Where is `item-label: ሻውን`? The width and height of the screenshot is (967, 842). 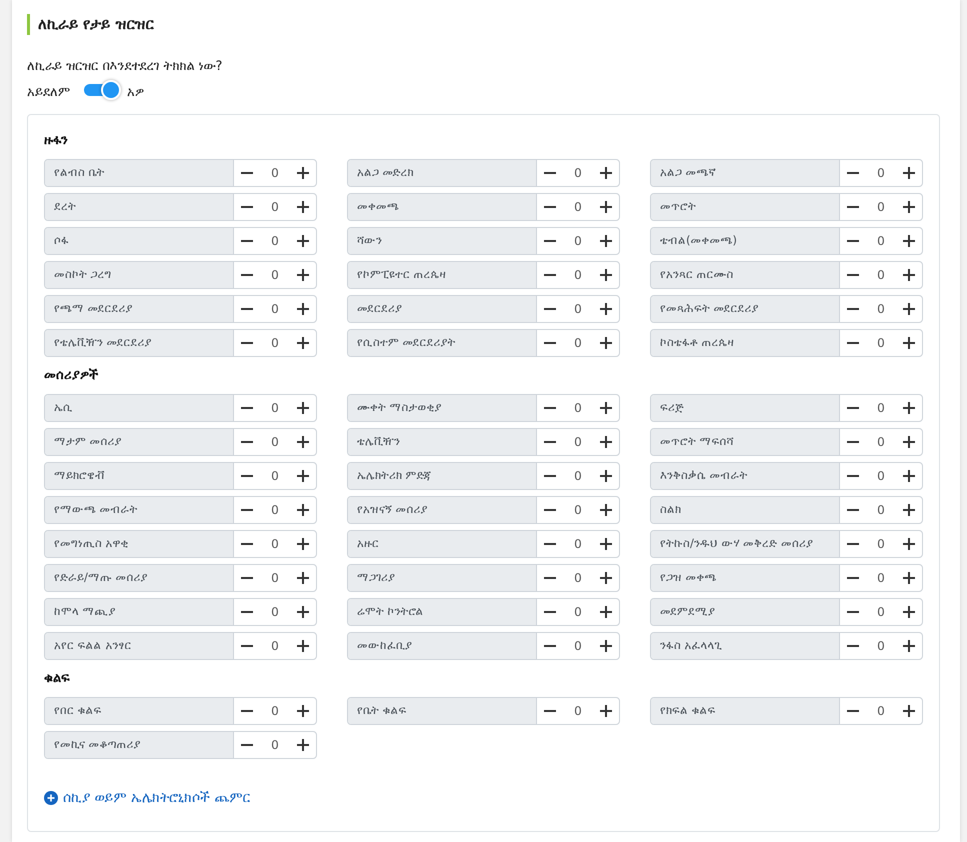 item-label: ሻውን is located at coordinates (442, 241).